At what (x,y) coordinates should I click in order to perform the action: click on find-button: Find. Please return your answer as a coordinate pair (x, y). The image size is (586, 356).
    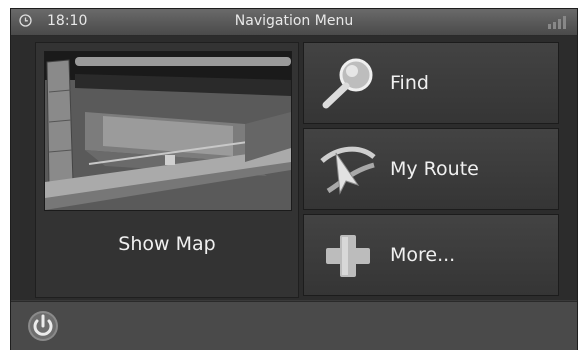
    Looking at the image, I should click on (431, 83).